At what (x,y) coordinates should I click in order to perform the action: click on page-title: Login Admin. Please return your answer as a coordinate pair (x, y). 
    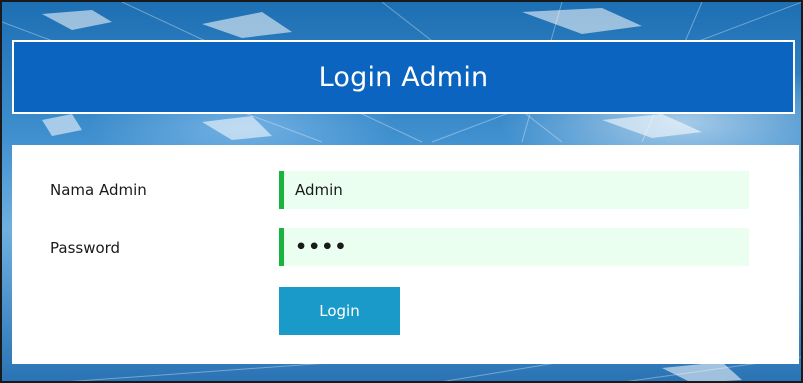
    Looking at the image, I should click on (403, 77).